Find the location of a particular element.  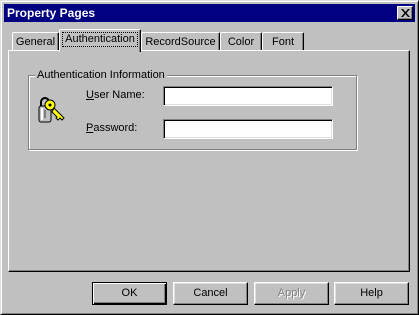

cancel-button: Cancel is located at coordinates (210, 293).